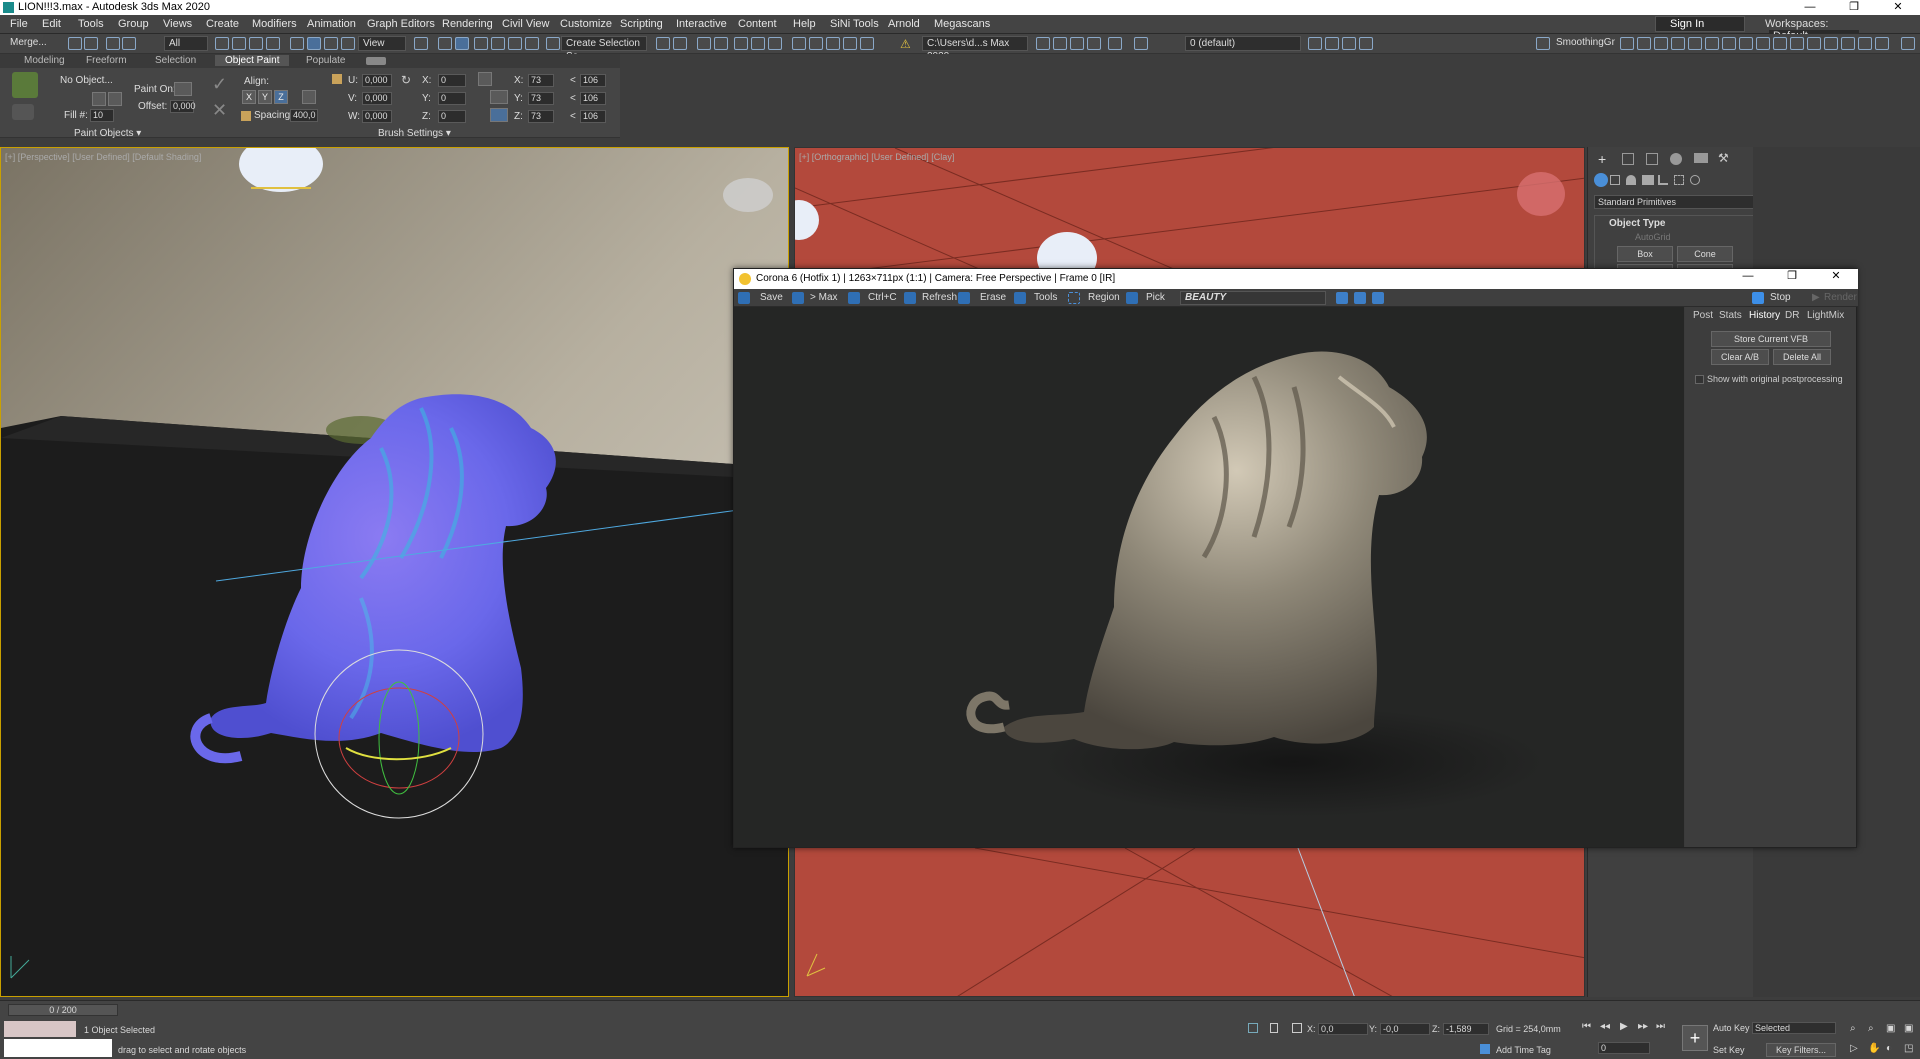  I want to click on snaps-toggle-icon, so click(481, 43).